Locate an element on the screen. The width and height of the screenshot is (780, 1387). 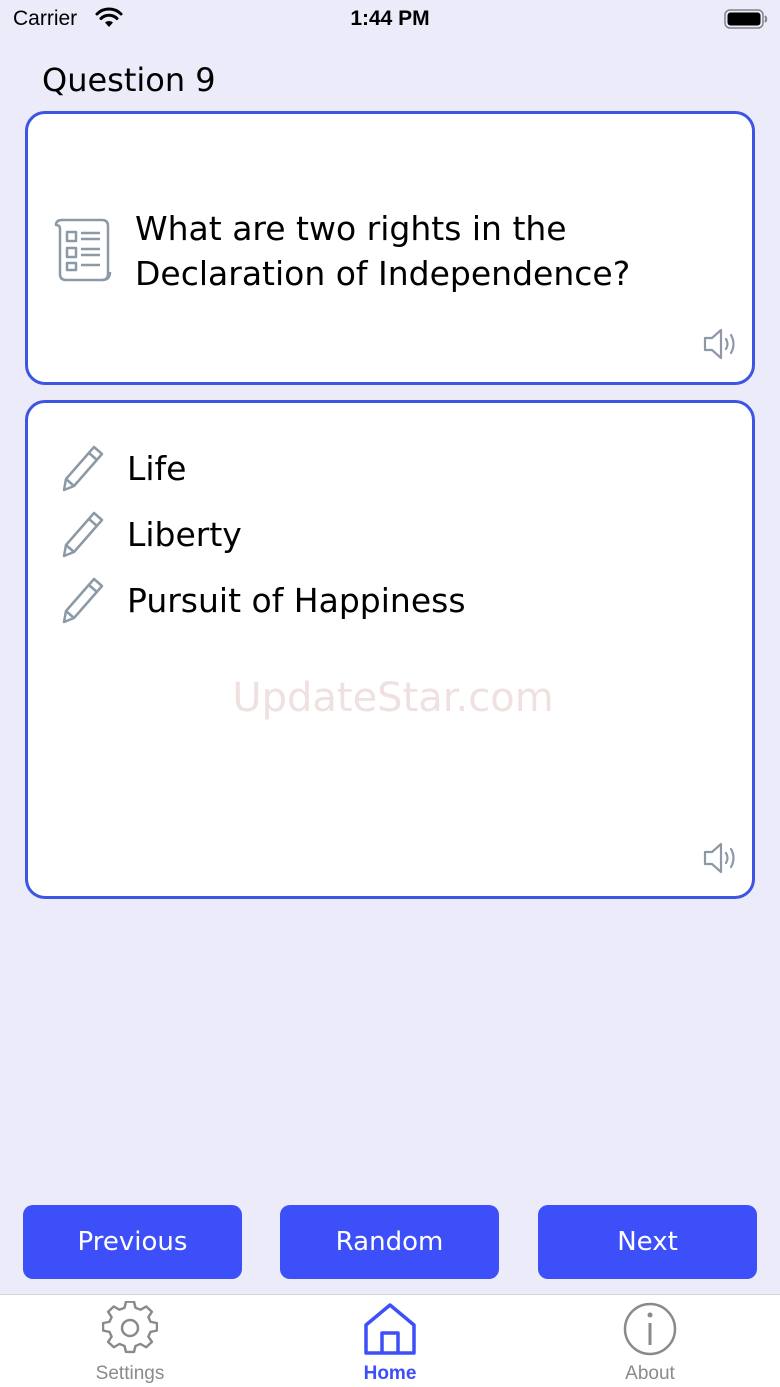
status-time: 1:44 PM is located at coordinates (390, 18).